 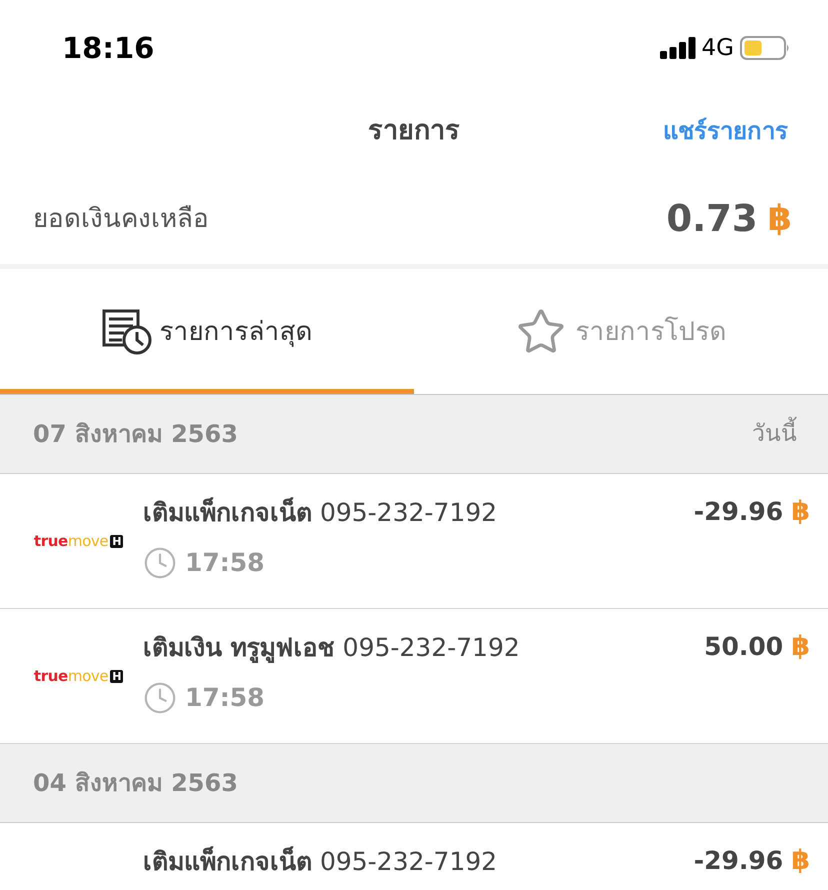 I want to click on balance-amount: 0.73, so click(x=712, y=219).